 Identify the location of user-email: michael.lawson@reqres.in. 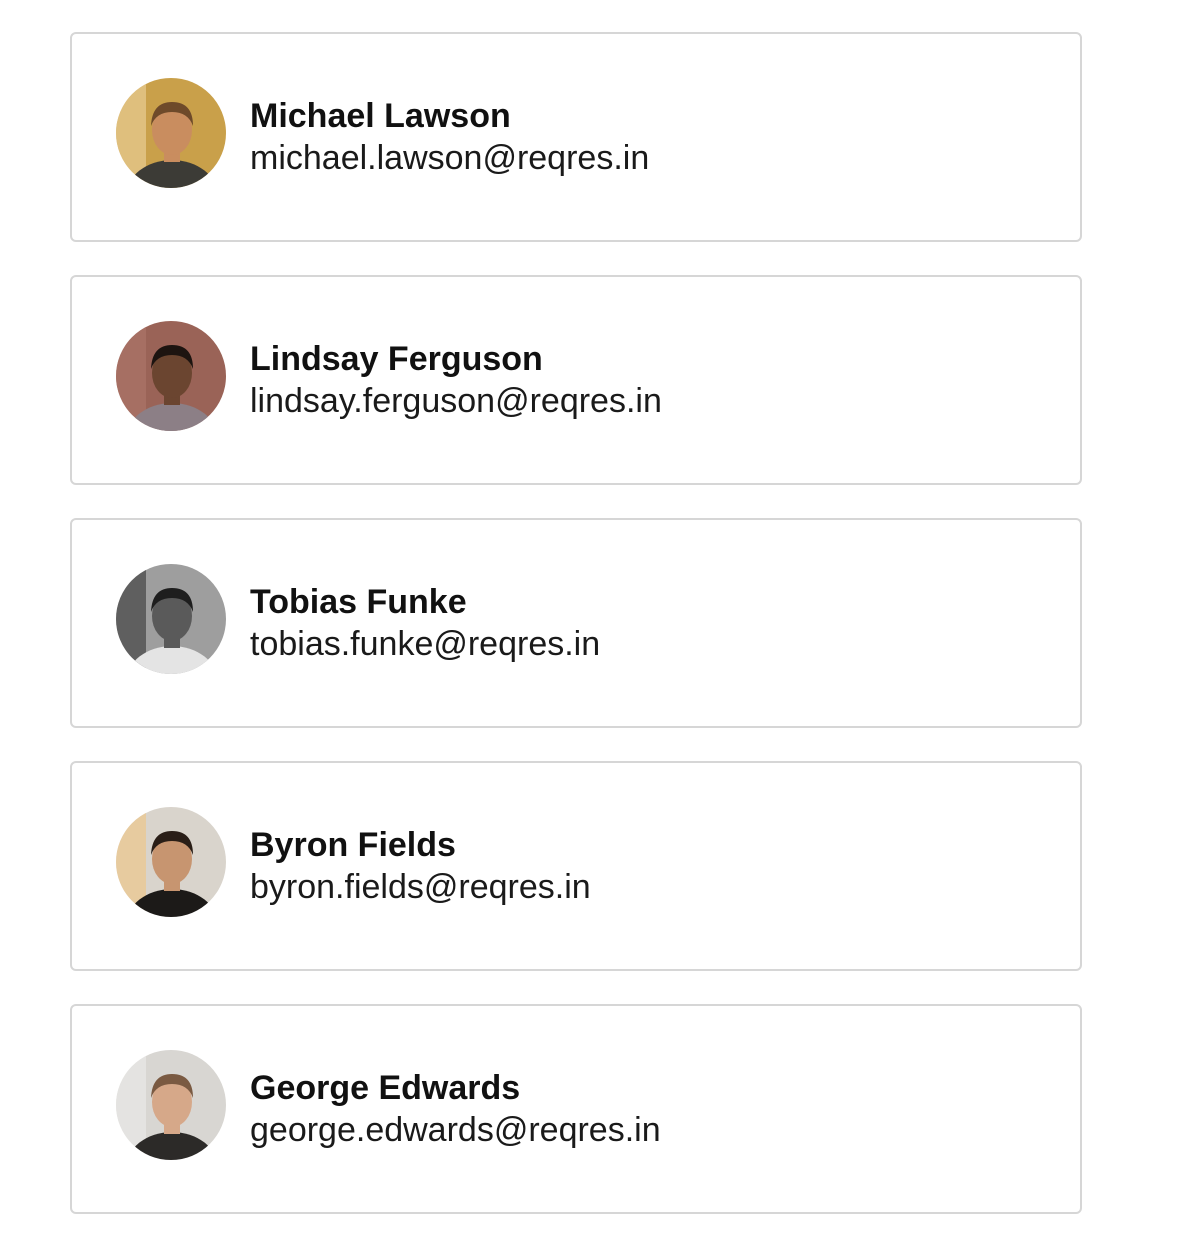
(450, 158).